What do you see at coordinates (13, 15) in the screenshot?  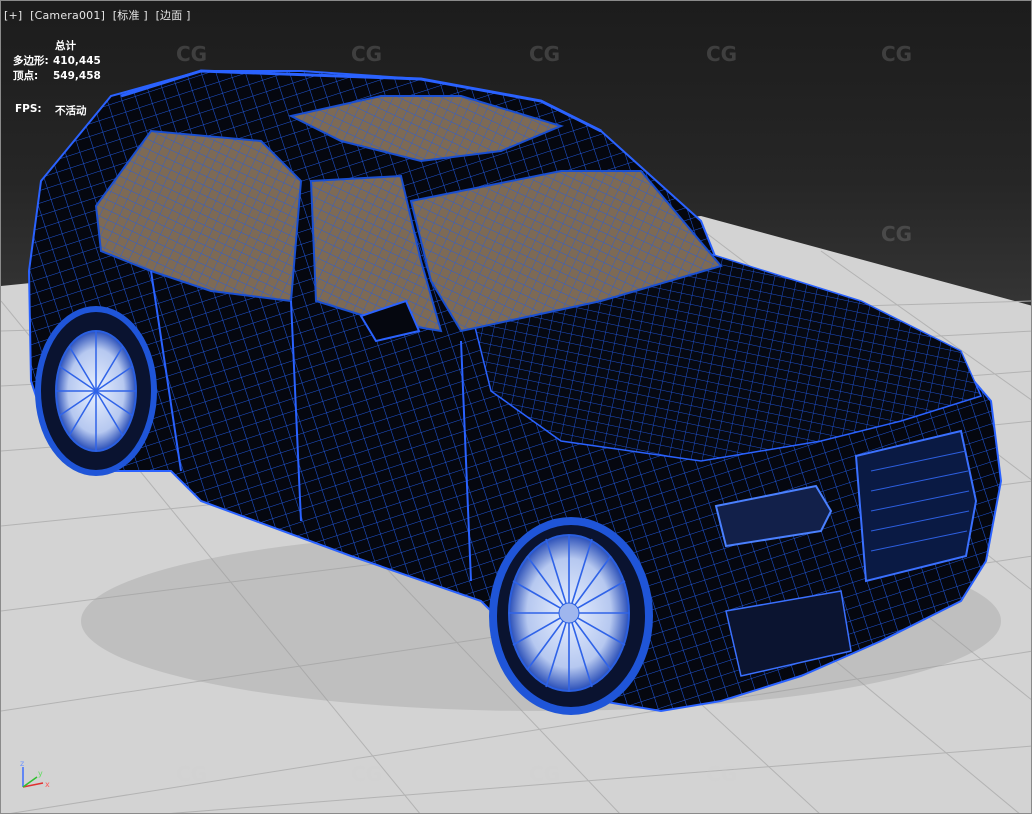 I see `viewport-general-menu: [+]` at bounding box center [13, 15].